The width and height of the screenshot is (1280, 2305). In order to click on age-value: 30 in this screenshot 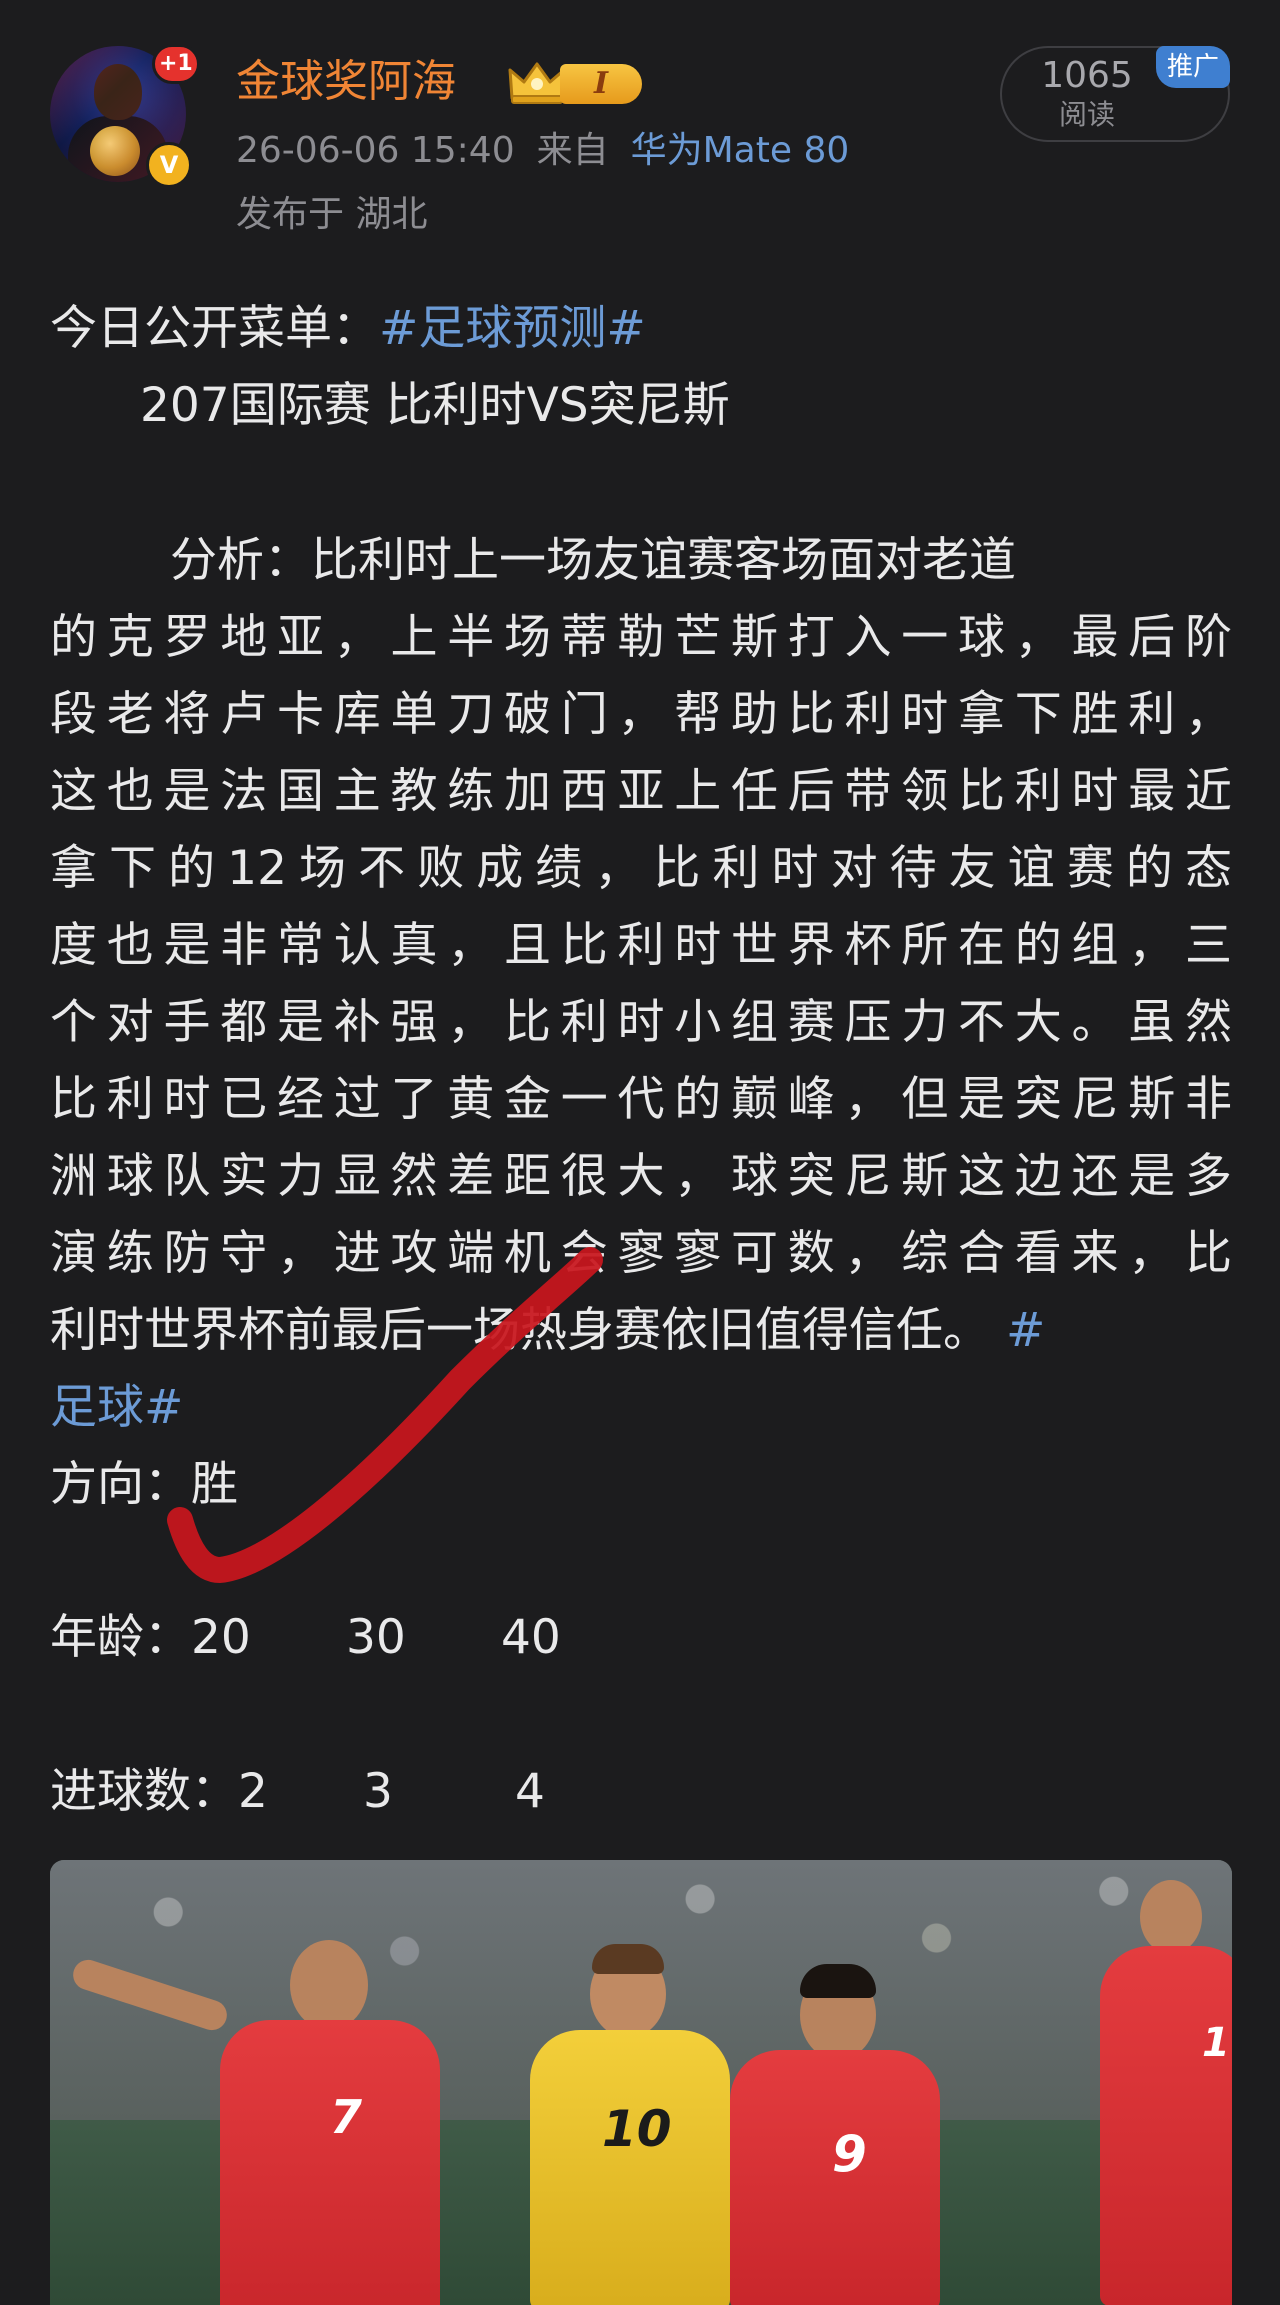, I will do `click(376, 1637)`.